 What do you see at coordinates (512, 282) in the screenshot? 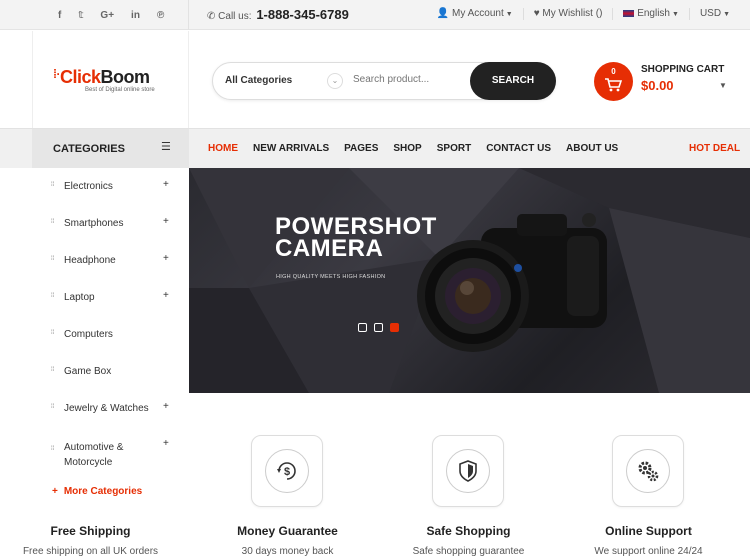
I see `camera-image` at bounding box center [512, 282].